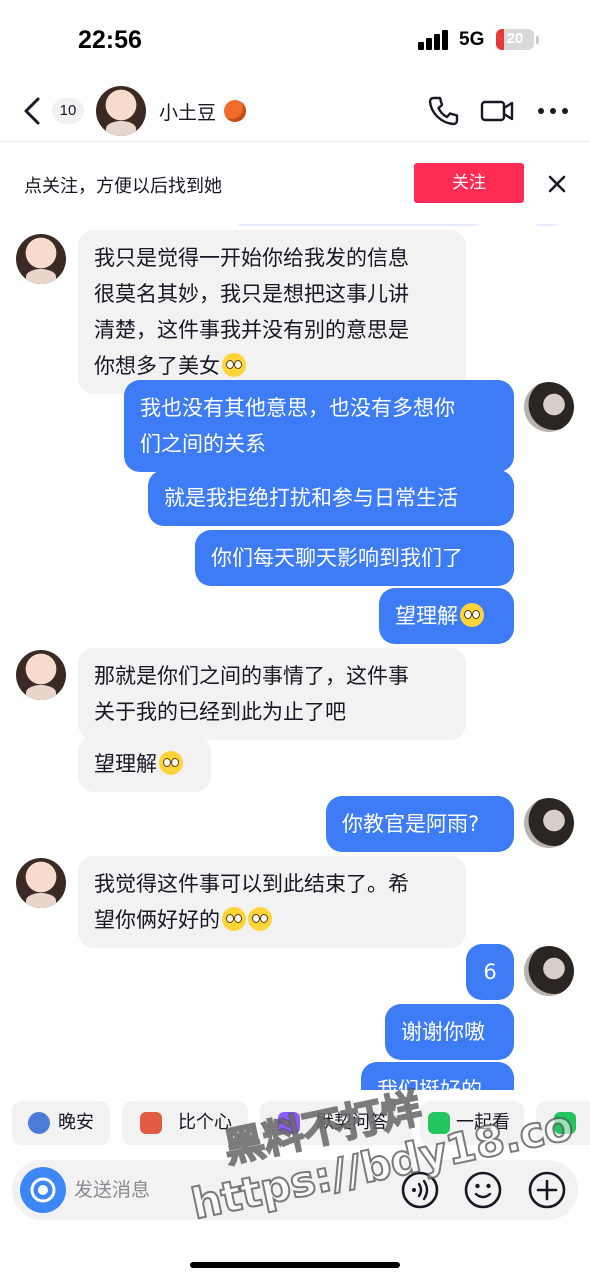 The width and height of the screenshot is (590, 1280). I want to click on message-line: 你们每天聊天影响到我们了, so click(337, 558).